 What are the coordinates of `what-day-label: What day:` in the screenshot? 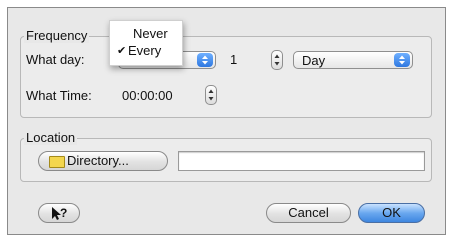 It's located at (55, 59).